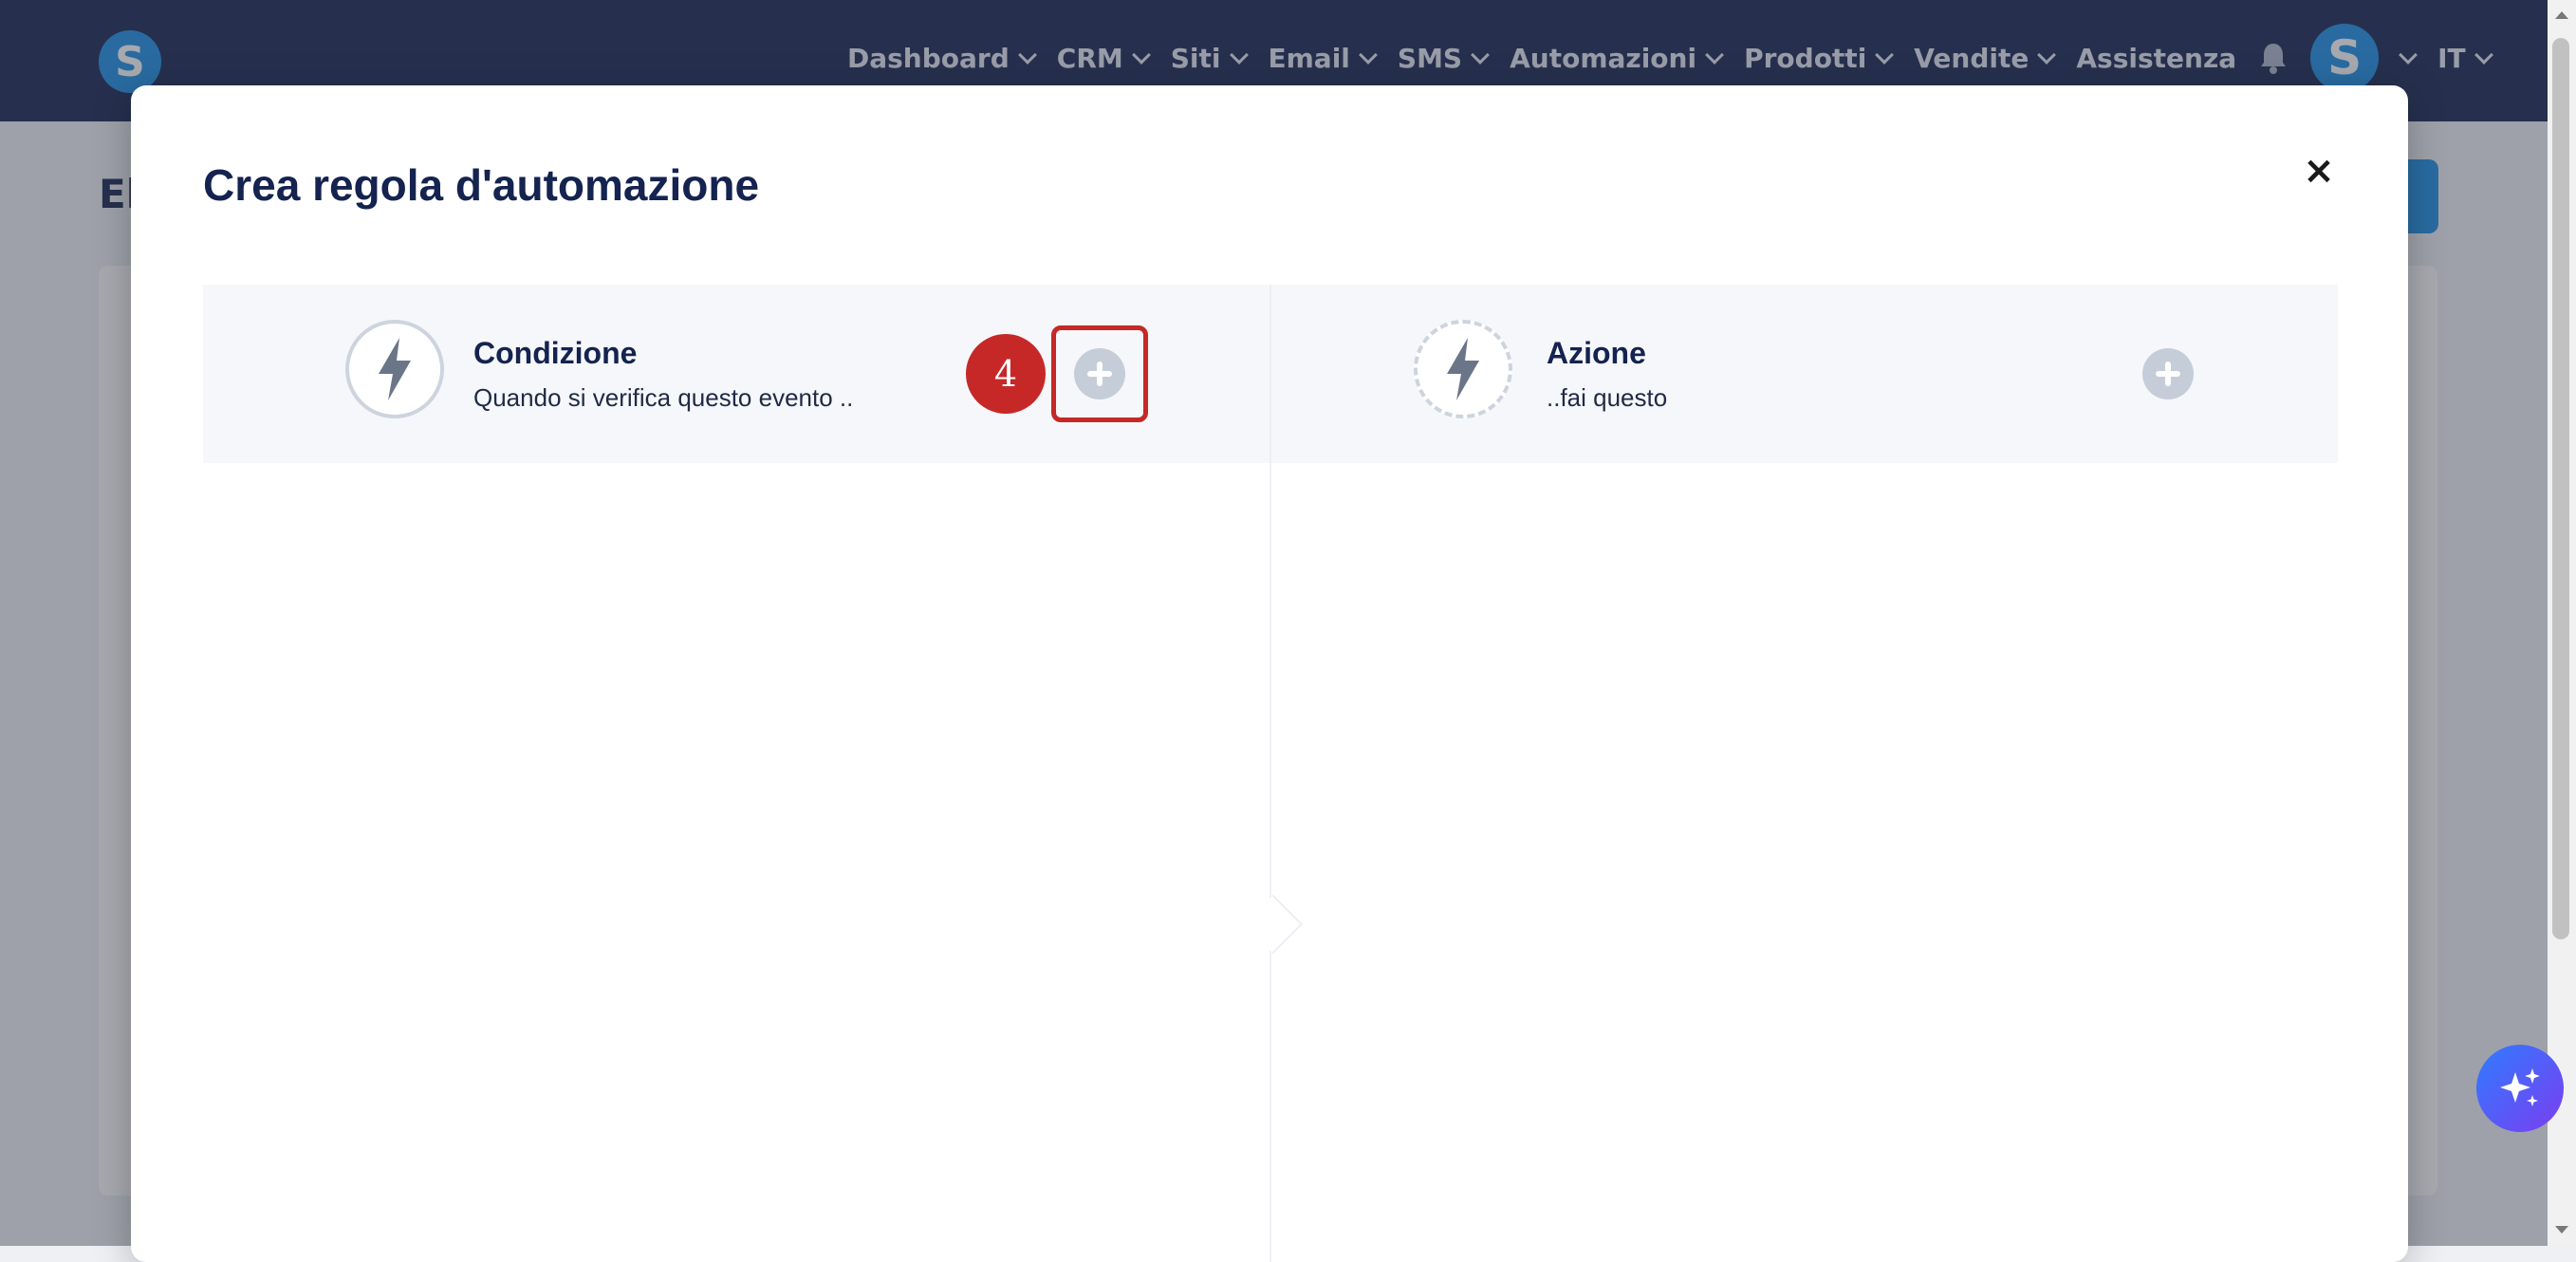 The image size is (2576, 1262). What do you see at coordinates (663, 397) in the screenshot?
I see `condition-subtitle: Quando si verifica questo evento ..` at bounding box center [663, 397].